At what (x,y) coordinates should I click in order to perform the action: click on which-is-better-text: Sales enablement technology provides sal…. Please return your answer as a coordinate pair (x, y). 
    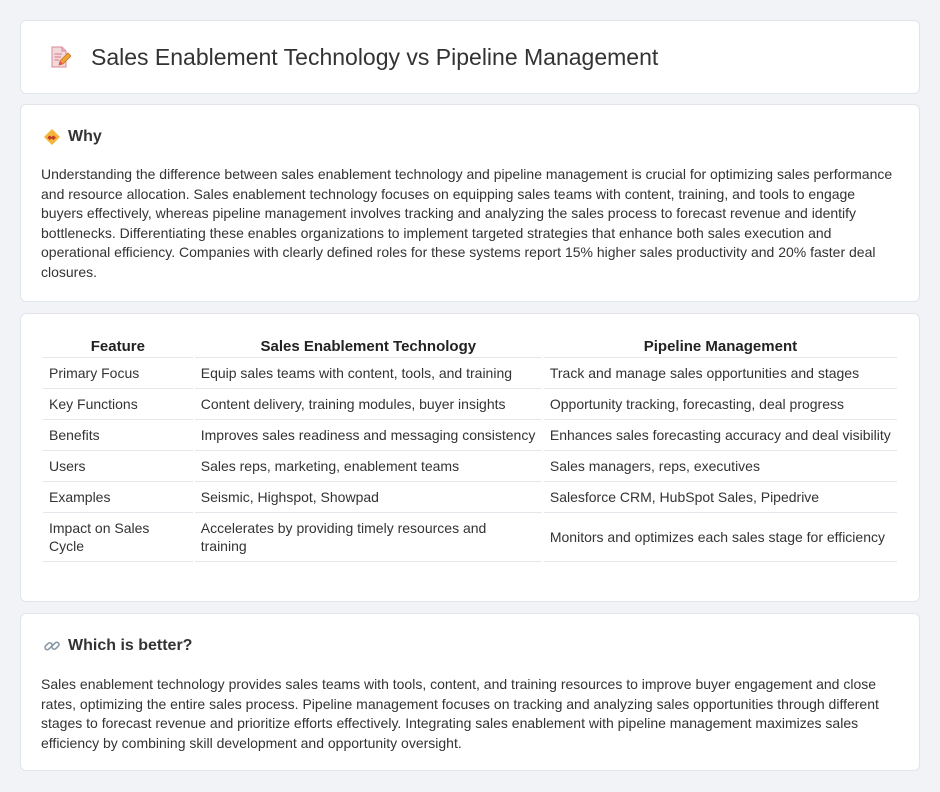
    Looking at the image, I should click on (460, 713).